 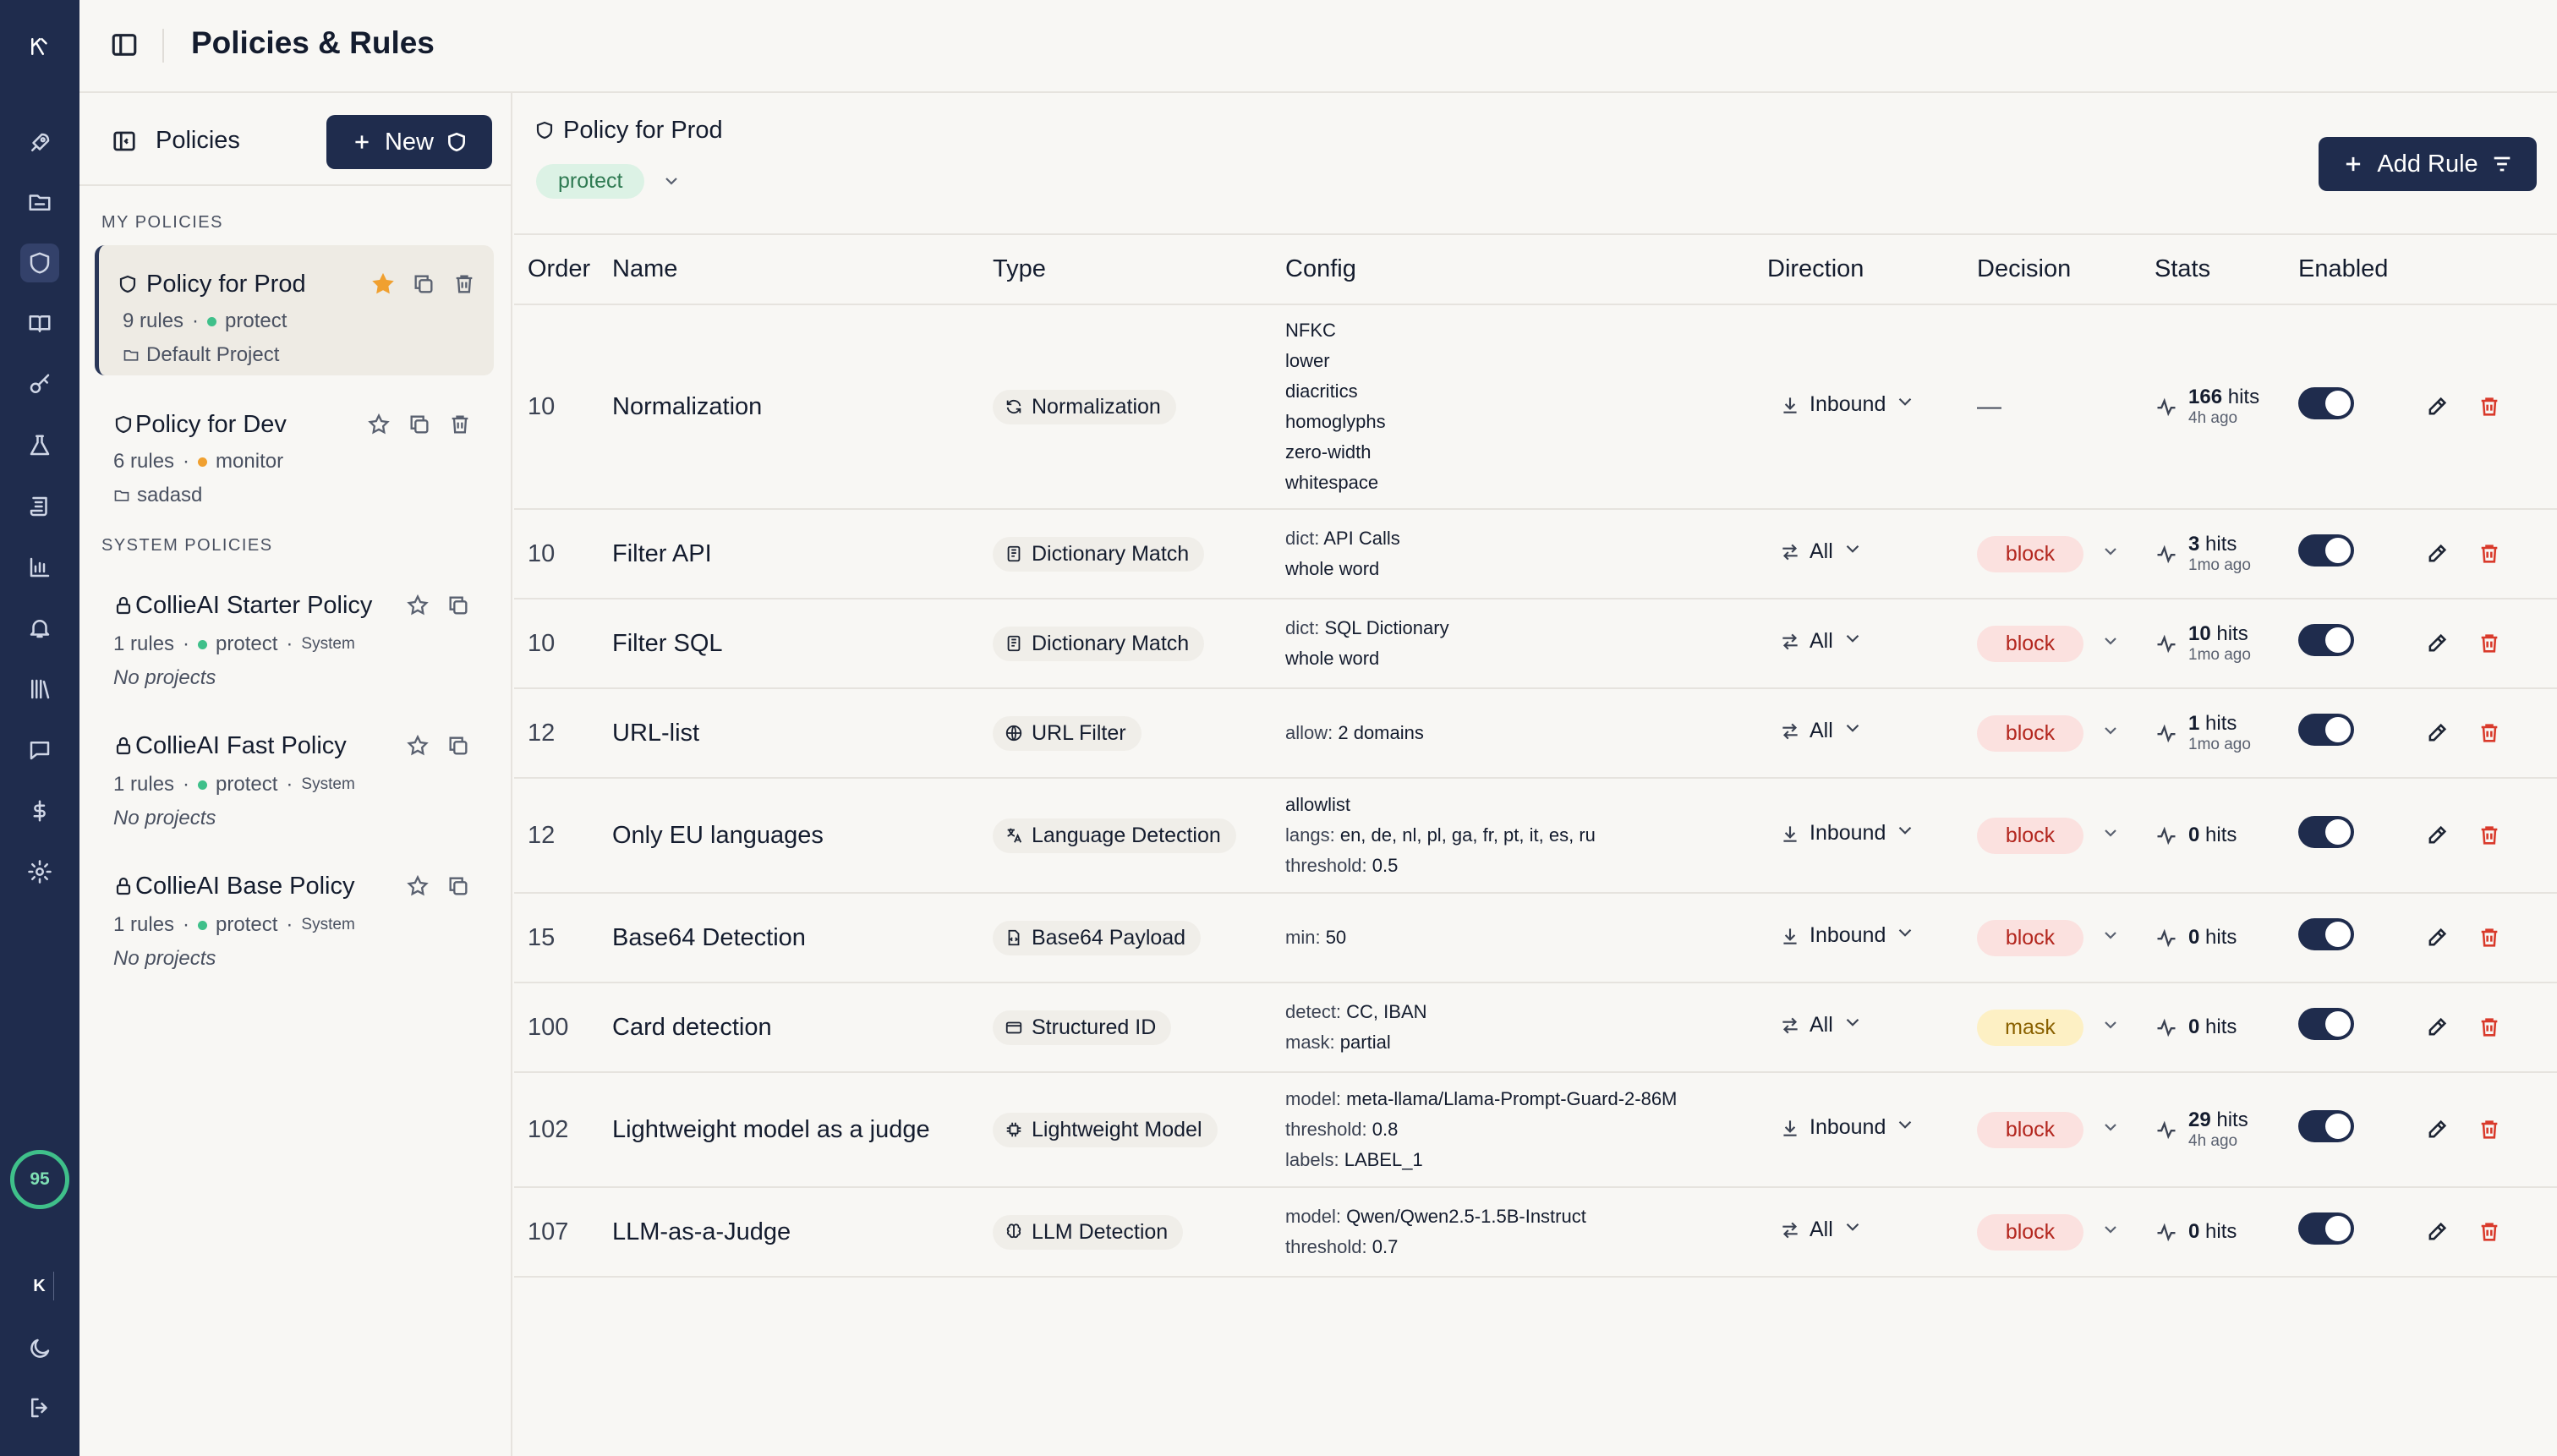 What do you see at coordinates (39, 1179) in the screenshot?
I see `score-gauge: 95` at bounding box center [39, 1179].